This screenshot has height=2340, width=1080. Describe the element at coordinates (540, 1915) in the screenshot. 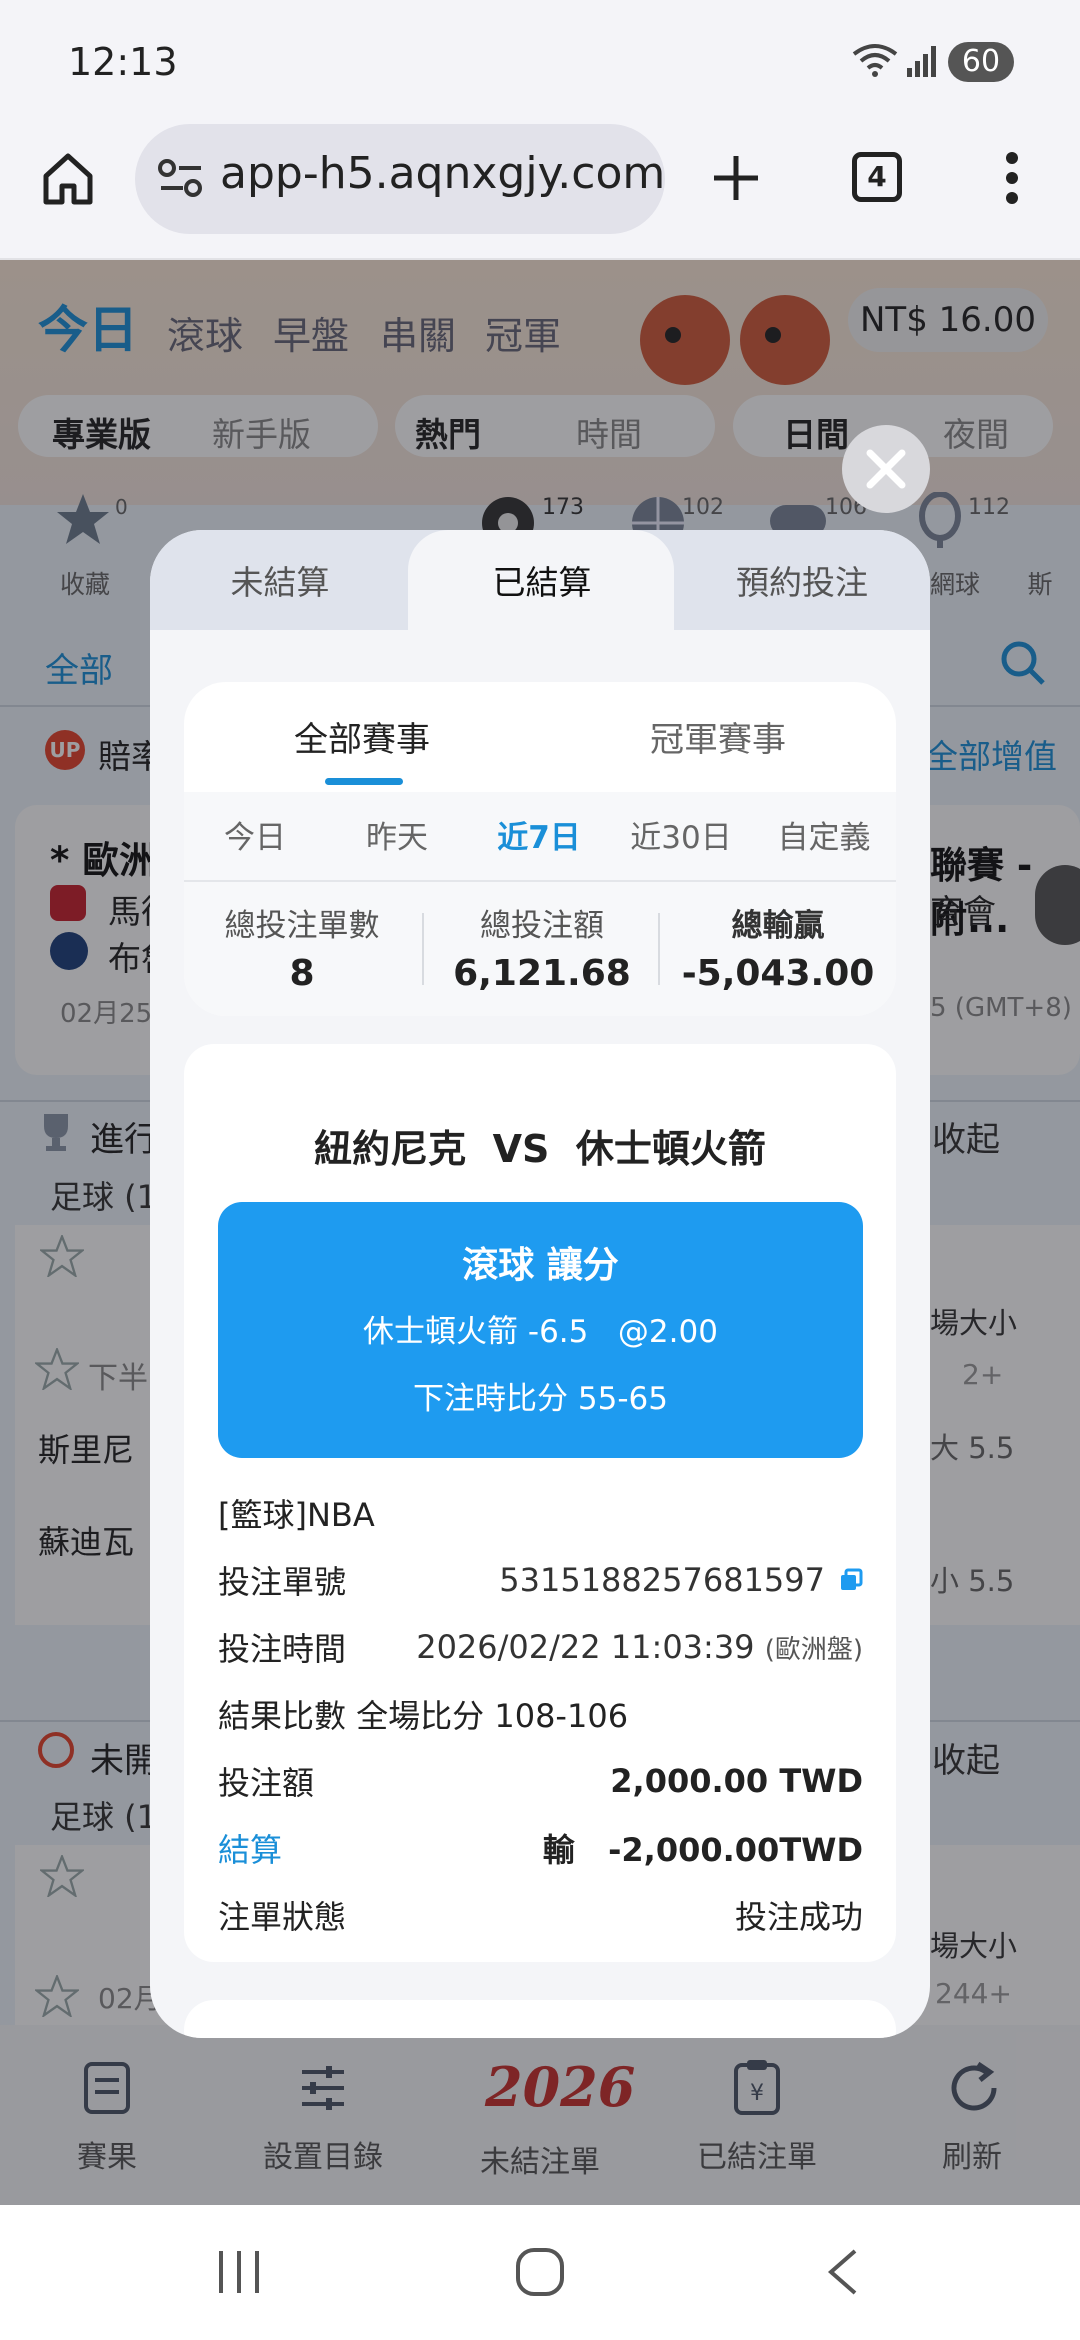

I see `status-row: 注單狀態 投注成功` at that location.